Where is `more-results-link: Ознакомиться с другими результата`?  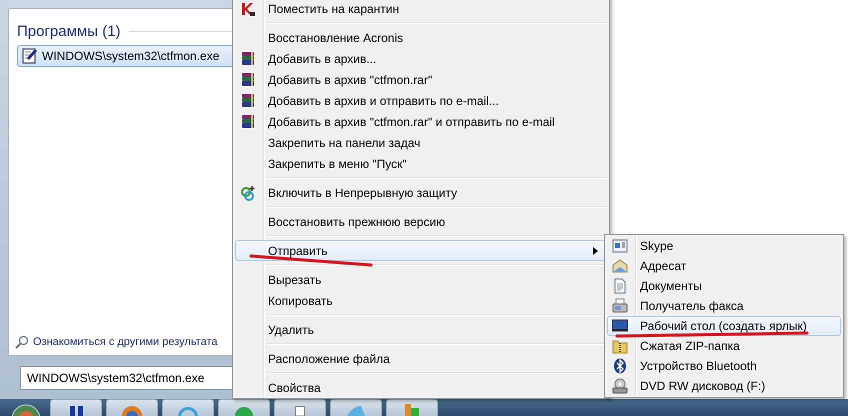 more-results-link: Ознакомиться с другими результата is located at coordinates (125, 342).